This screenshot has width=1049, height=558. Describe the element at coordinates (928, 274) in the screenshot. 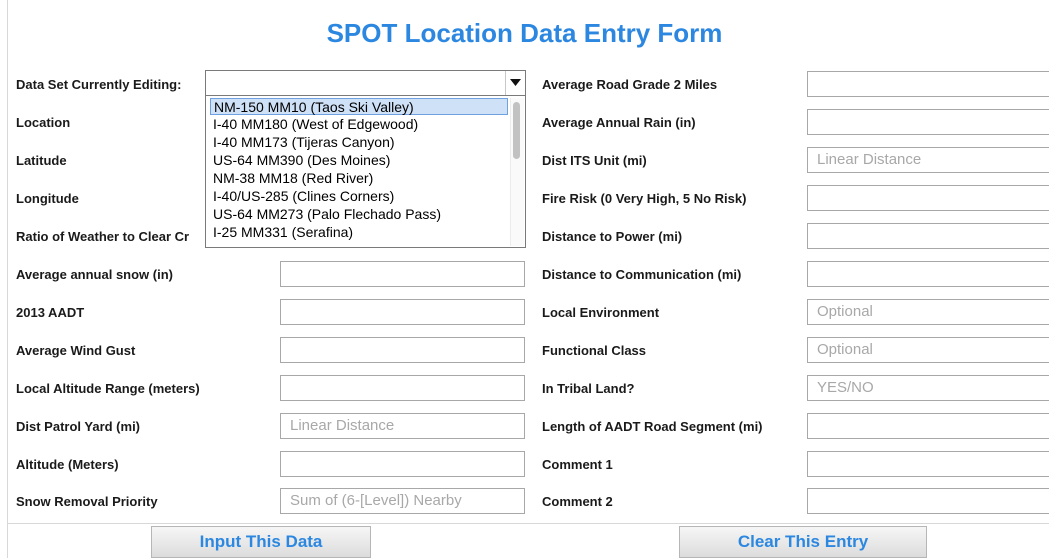

I see `distance-communication-input` at that location.